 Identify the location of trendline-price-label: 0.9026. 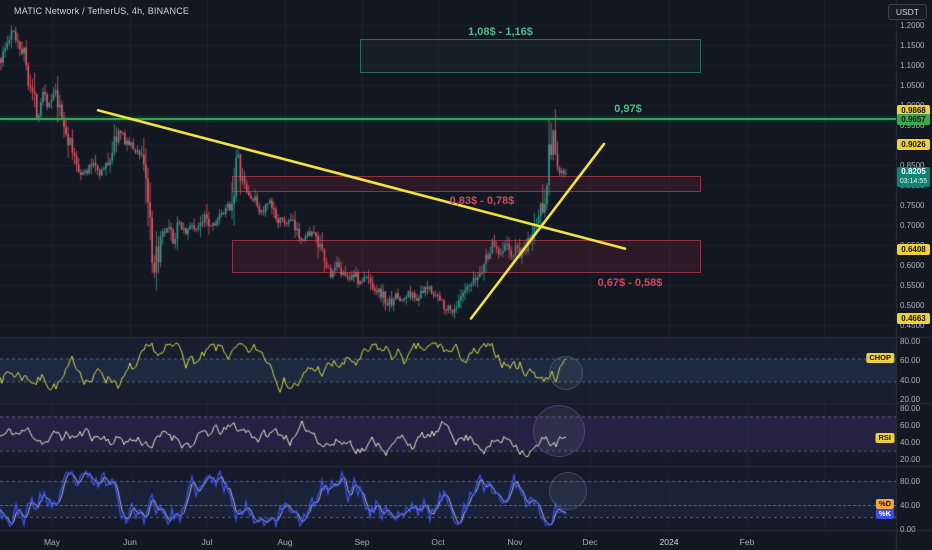
(913, 144).